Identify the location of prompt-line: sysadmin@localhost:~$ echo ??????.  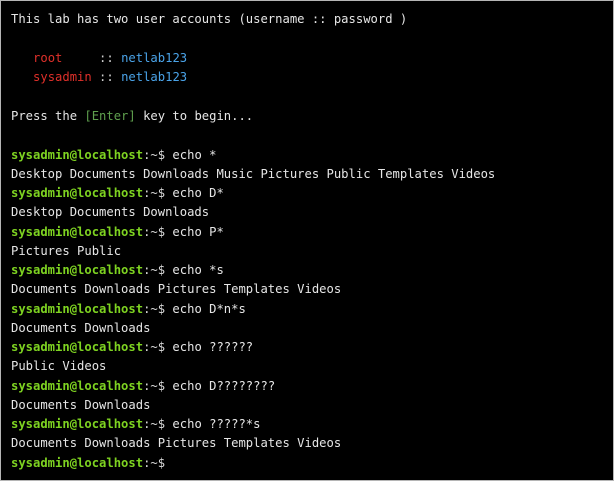
(132, 347).